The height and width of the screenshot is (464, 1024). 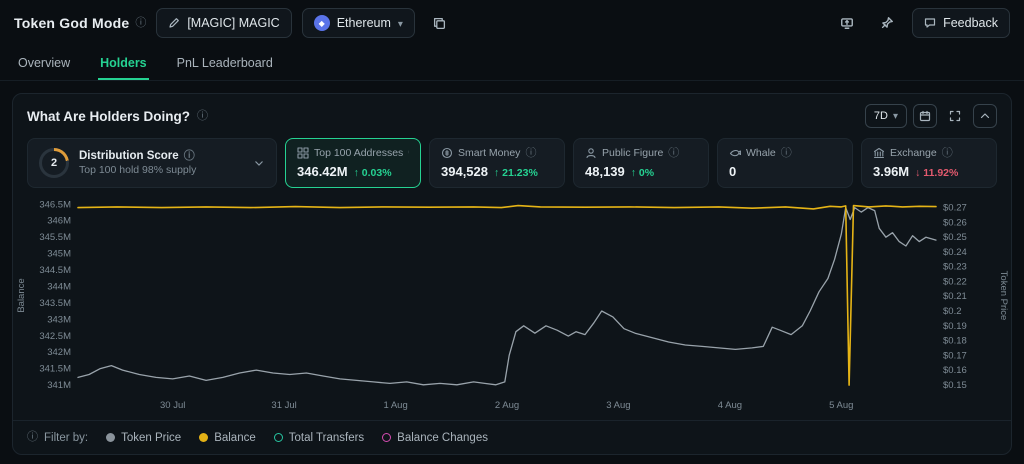 I want to click on svg-text: 346.5M, so click(x=55, y=204).